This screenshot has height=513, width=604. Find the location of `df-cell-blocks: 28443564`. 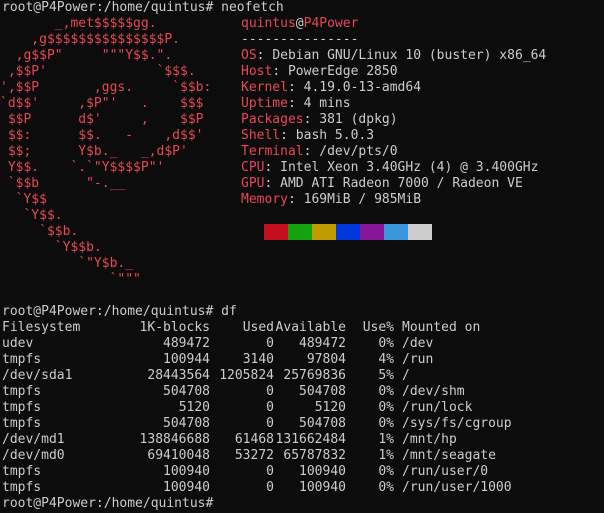

df-cell-blocks: 28443564 is located at coordinates (178, 375).